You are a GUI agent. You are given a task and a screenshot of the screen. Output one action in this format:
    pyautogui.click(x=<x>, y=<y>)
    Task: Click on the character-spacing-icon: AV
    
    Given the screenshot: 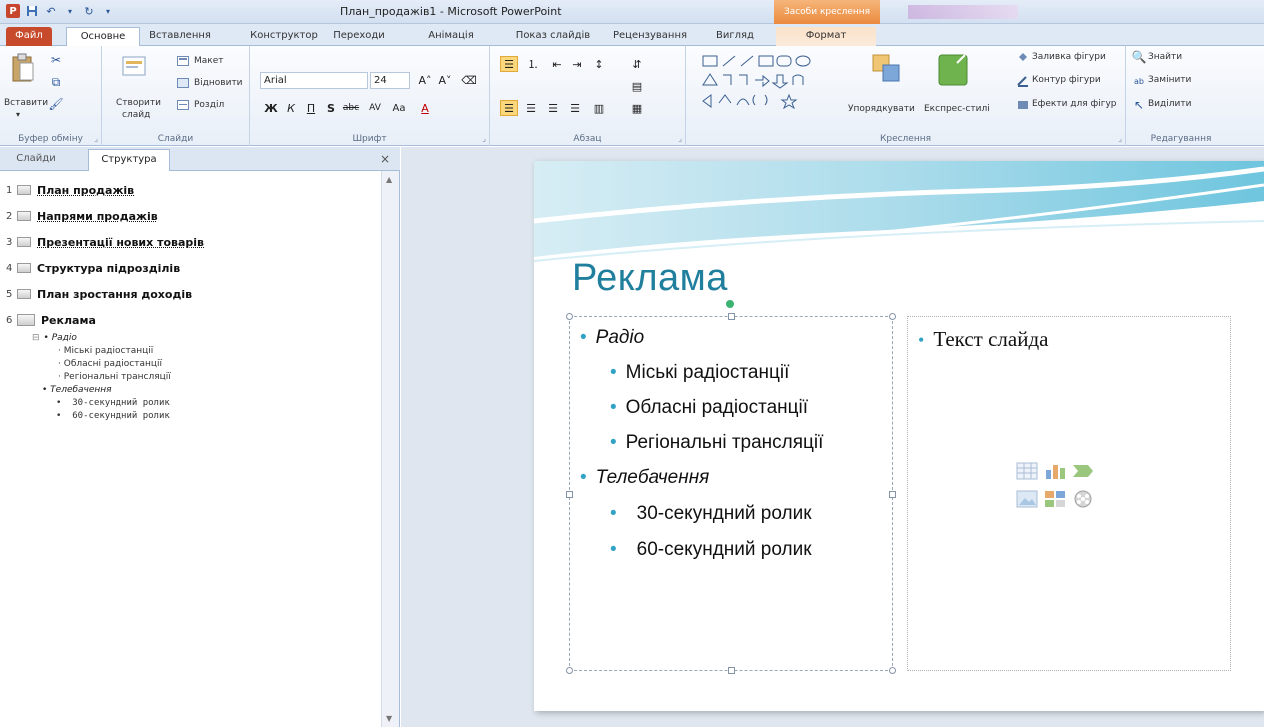 What is the action you would take?
    pyautogui.click(x=375, y=108)
    